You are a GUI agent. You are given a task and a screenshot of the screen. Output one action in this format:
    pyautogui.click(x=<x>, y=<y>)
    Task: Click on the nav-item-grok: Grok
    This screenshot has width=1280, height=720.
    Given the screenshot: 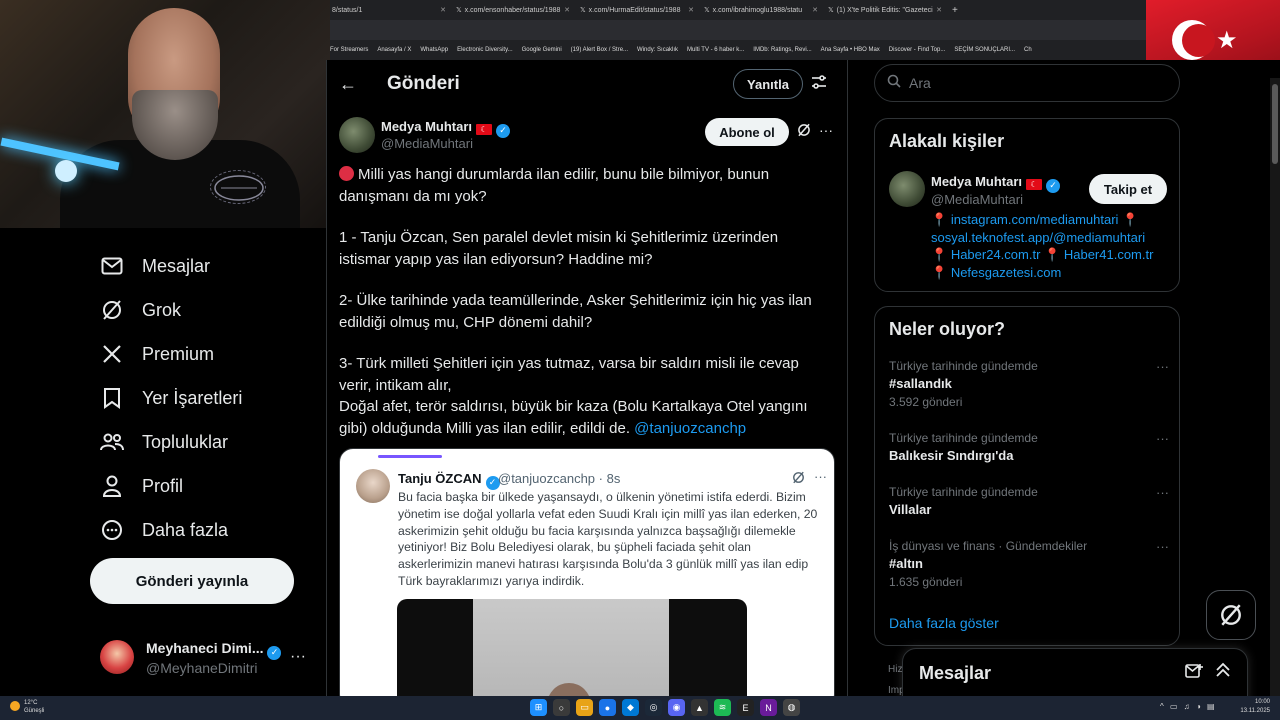 What is the action you would take?
    pyautogui.click(x=140, y=310)
    